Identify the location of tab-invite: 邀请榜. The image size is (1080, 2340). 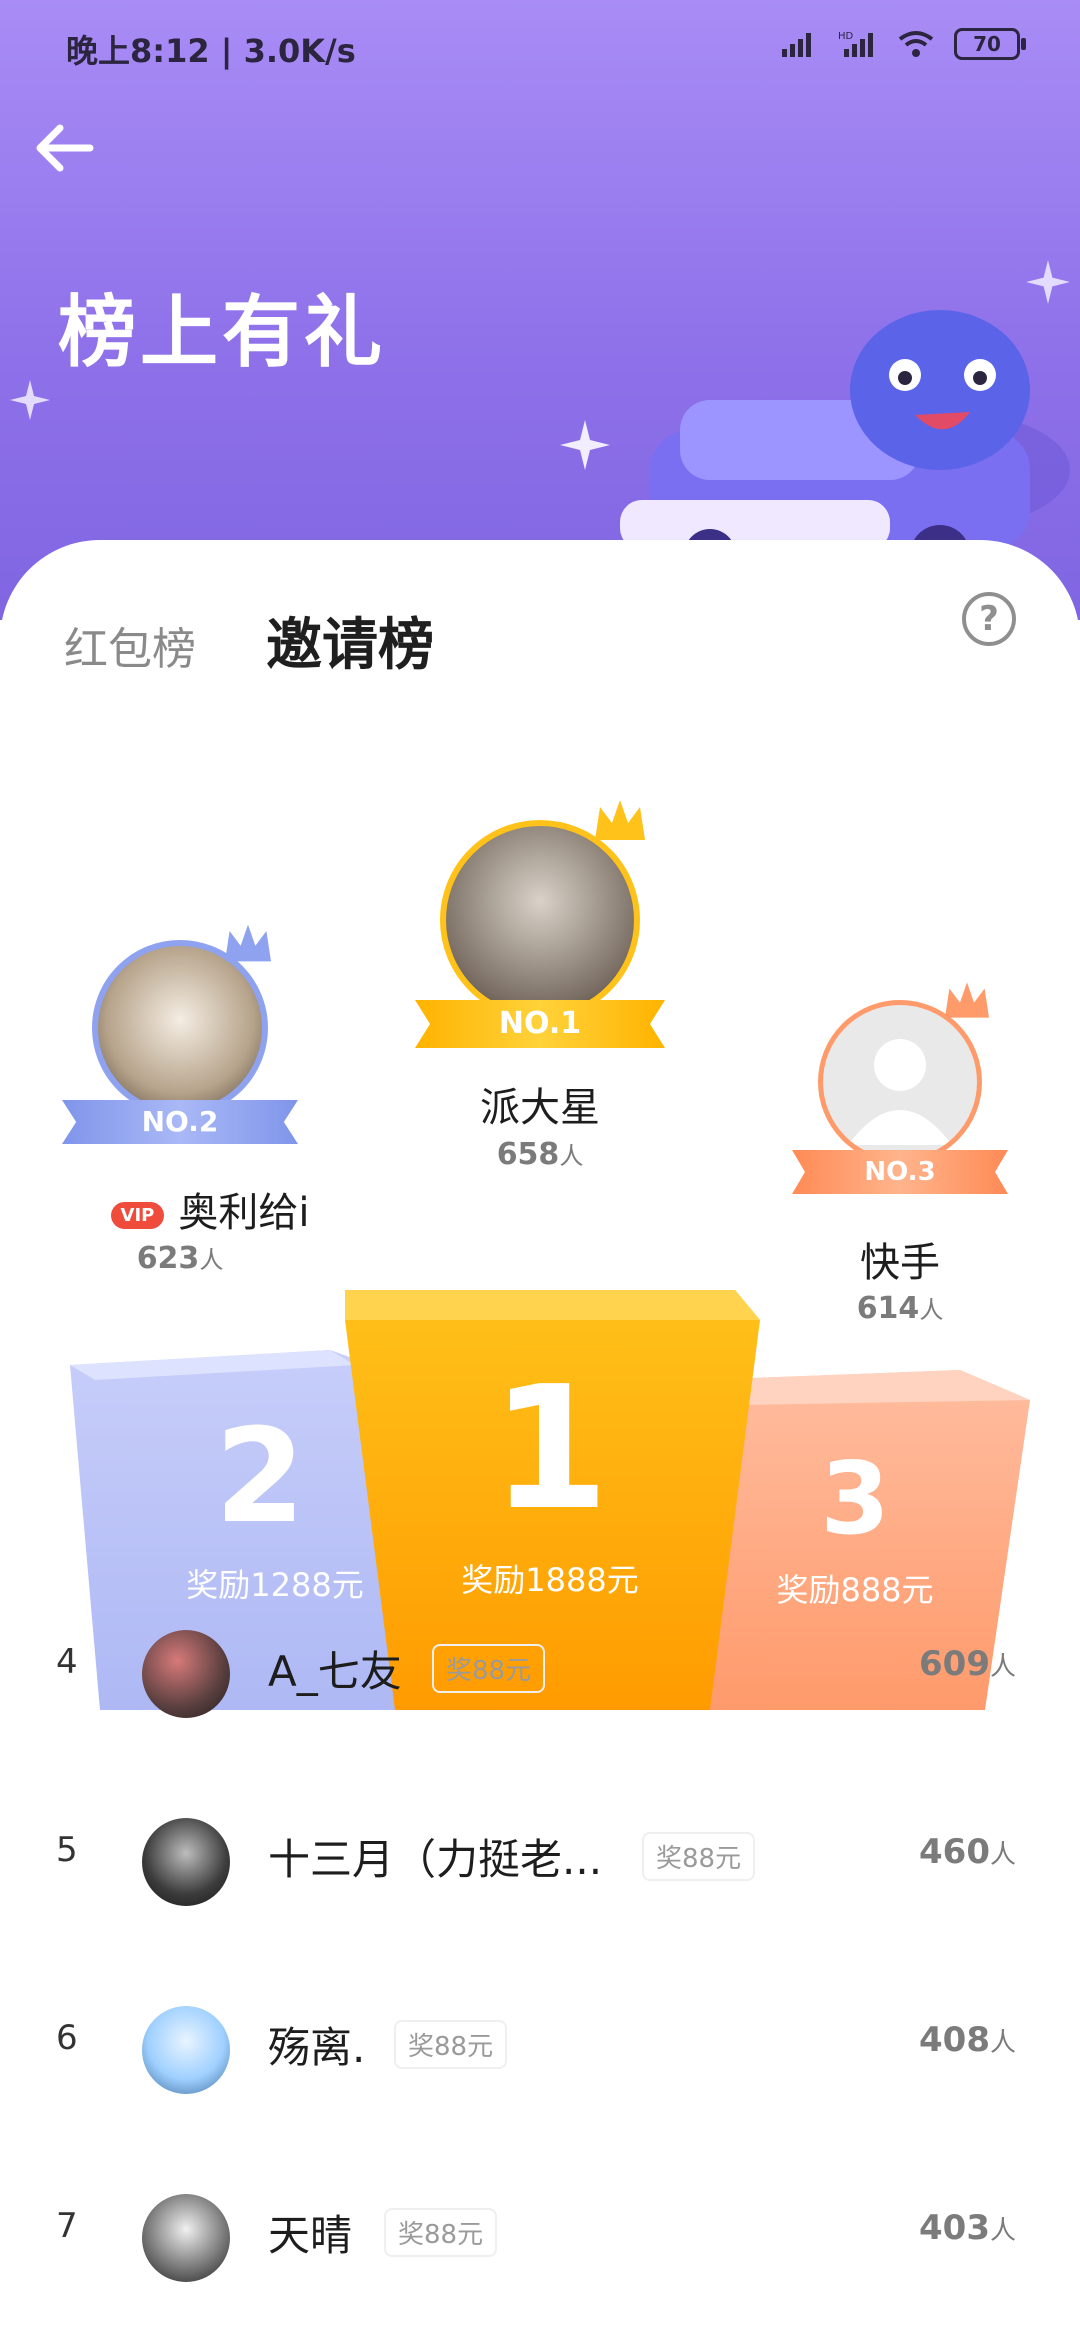
(350, 640).